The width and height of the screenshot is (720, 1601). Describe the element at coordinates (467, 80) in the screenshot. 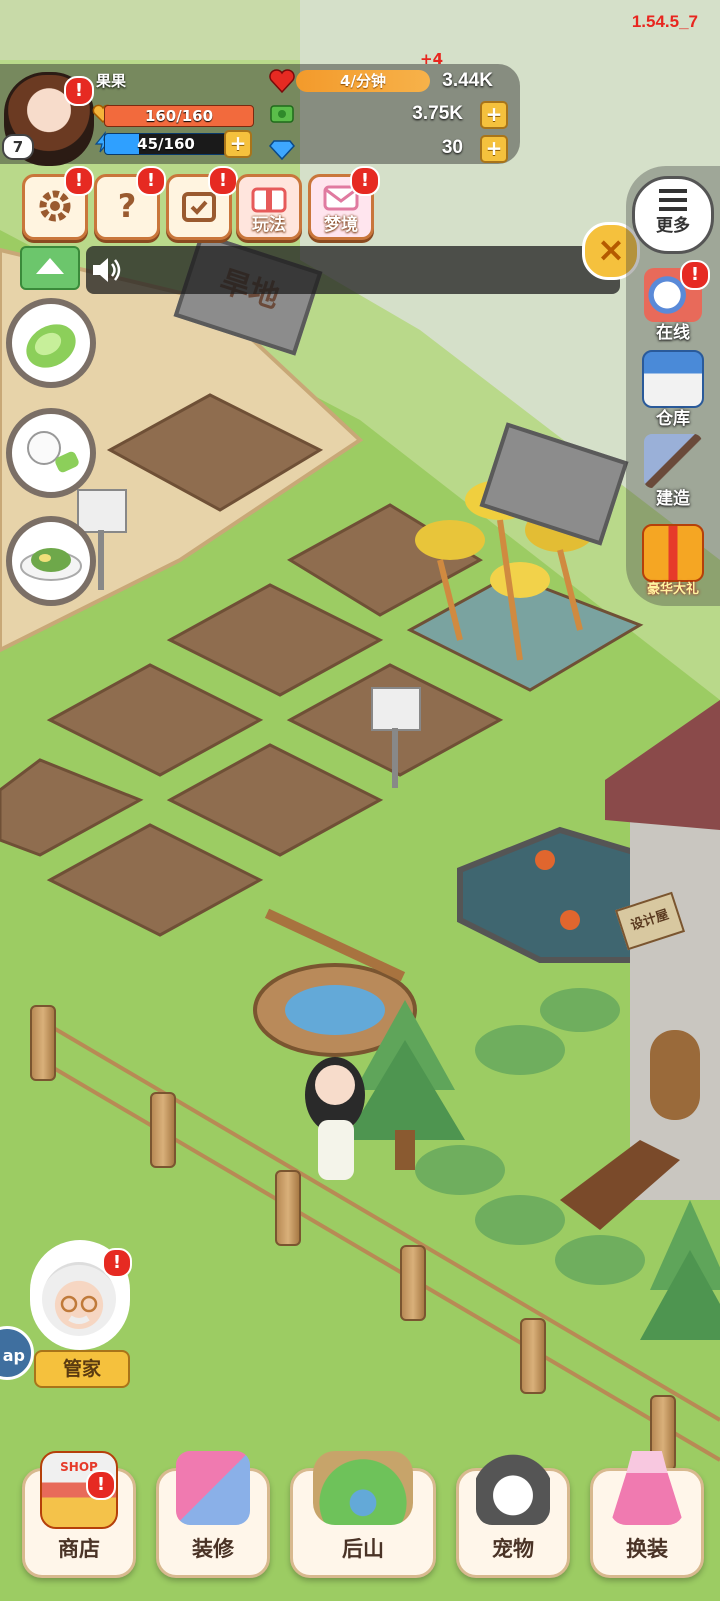

I see `heart-count: 3.44K` at that location.